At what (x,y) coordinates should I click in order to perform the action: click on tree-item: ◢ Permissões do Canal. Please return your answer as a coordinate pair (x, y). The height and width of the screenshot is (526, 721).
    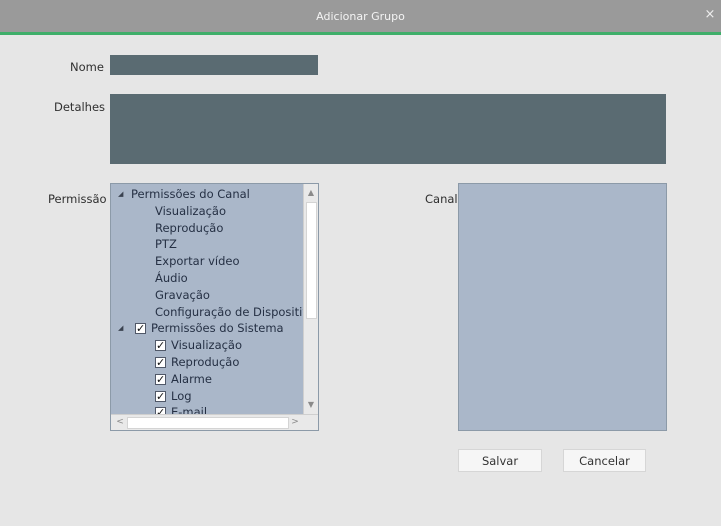
    Looking at the image, I should click on (208, 194).